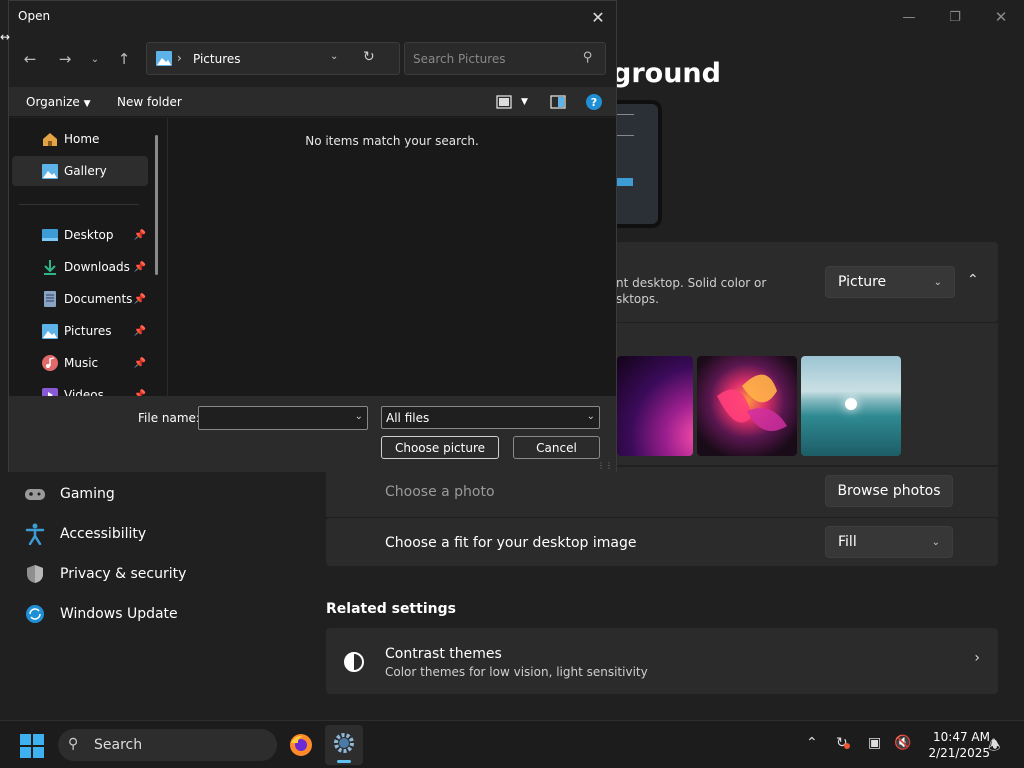 This screenshot has width=1024, height=768. I want to click on nav-windows-update: Windows Update, so click(101, 614).